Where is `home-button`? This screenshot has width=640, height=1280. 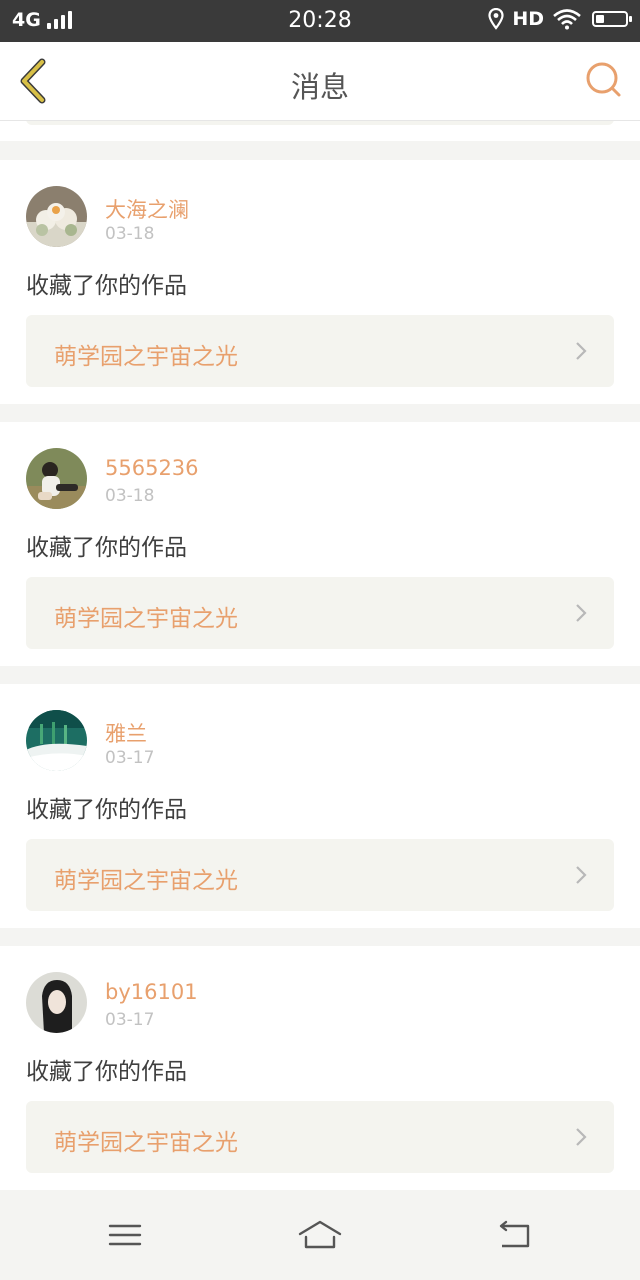 home-button is located at coordinates (320, 1235).